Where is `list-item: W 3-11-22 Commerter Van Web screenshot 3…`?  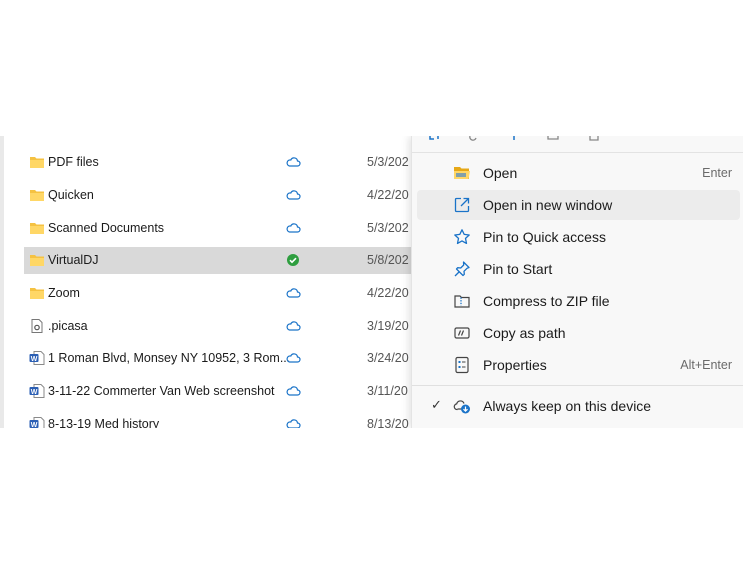
list-item: W 3-11-22 Commerter Van Web screenshot 3… is located at coordinates (234, 391).